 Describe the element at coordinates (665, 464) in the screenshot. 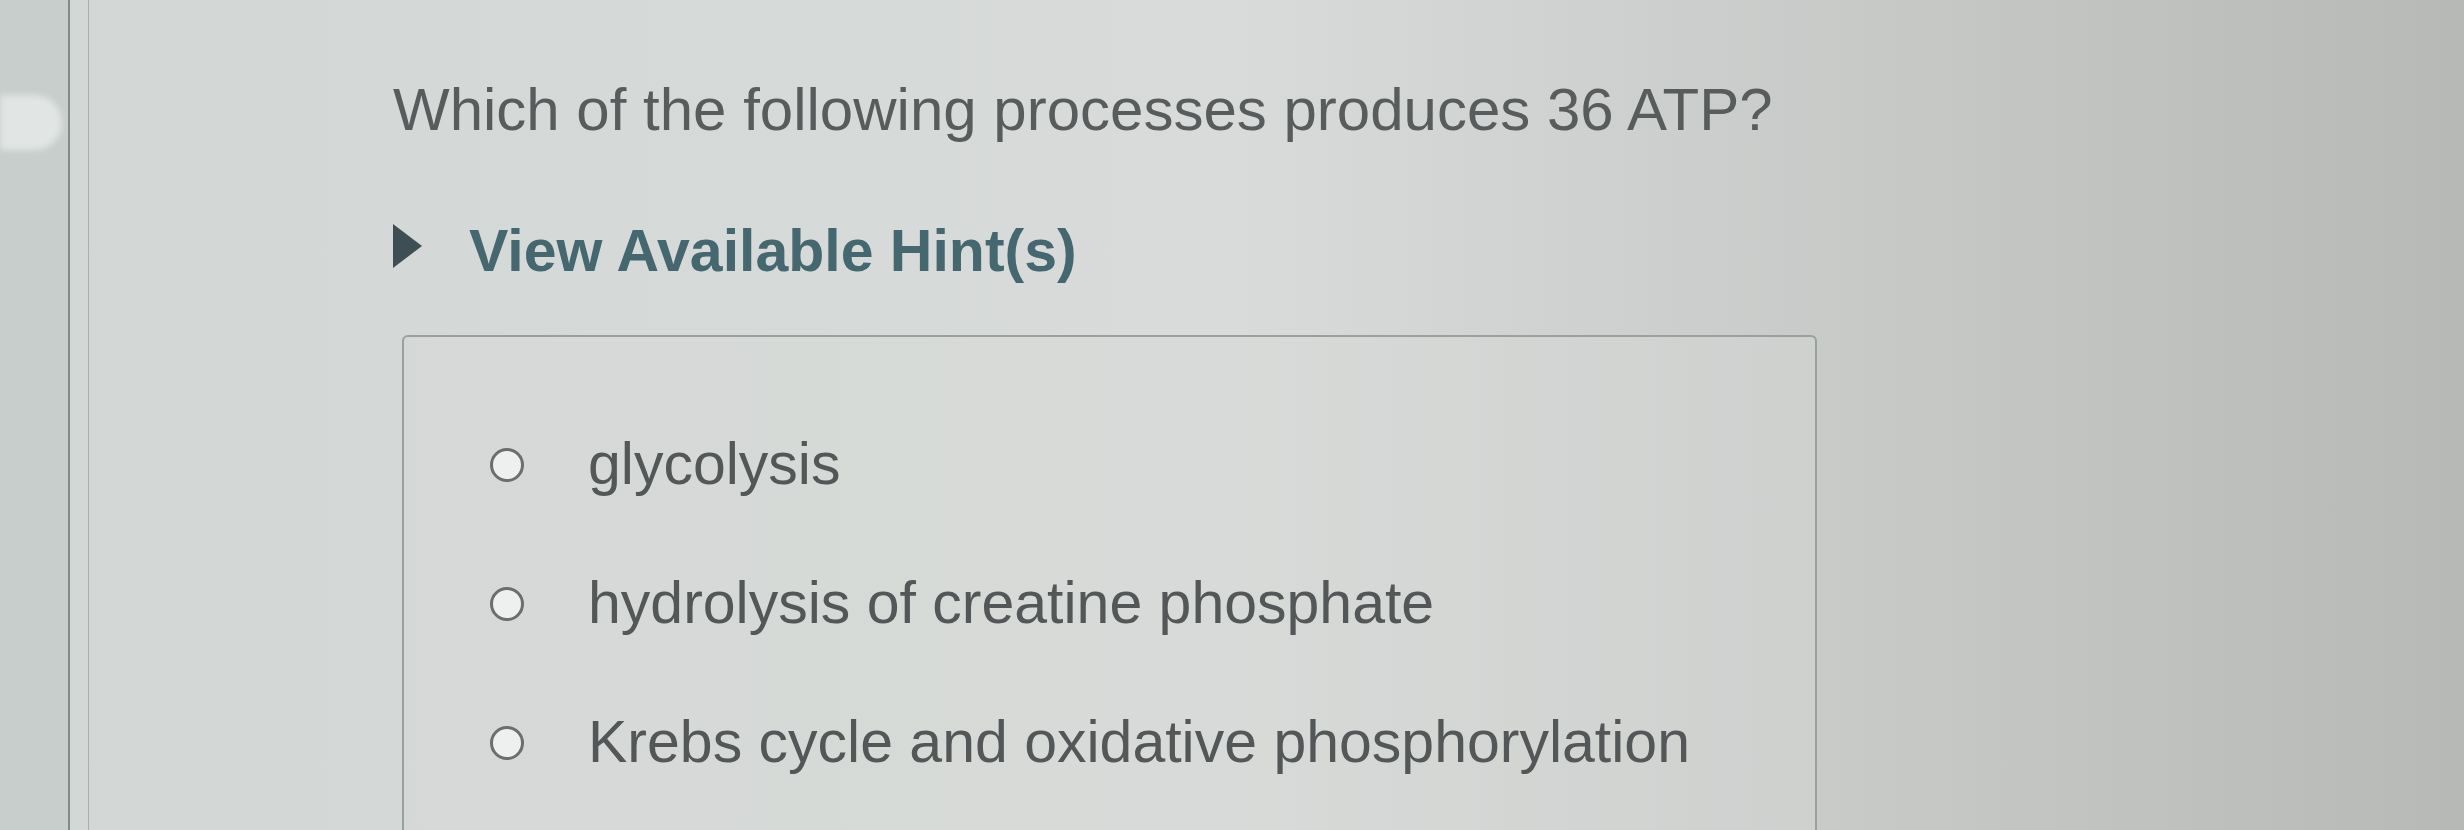

I see `answer-option: glycolysis` at that location.